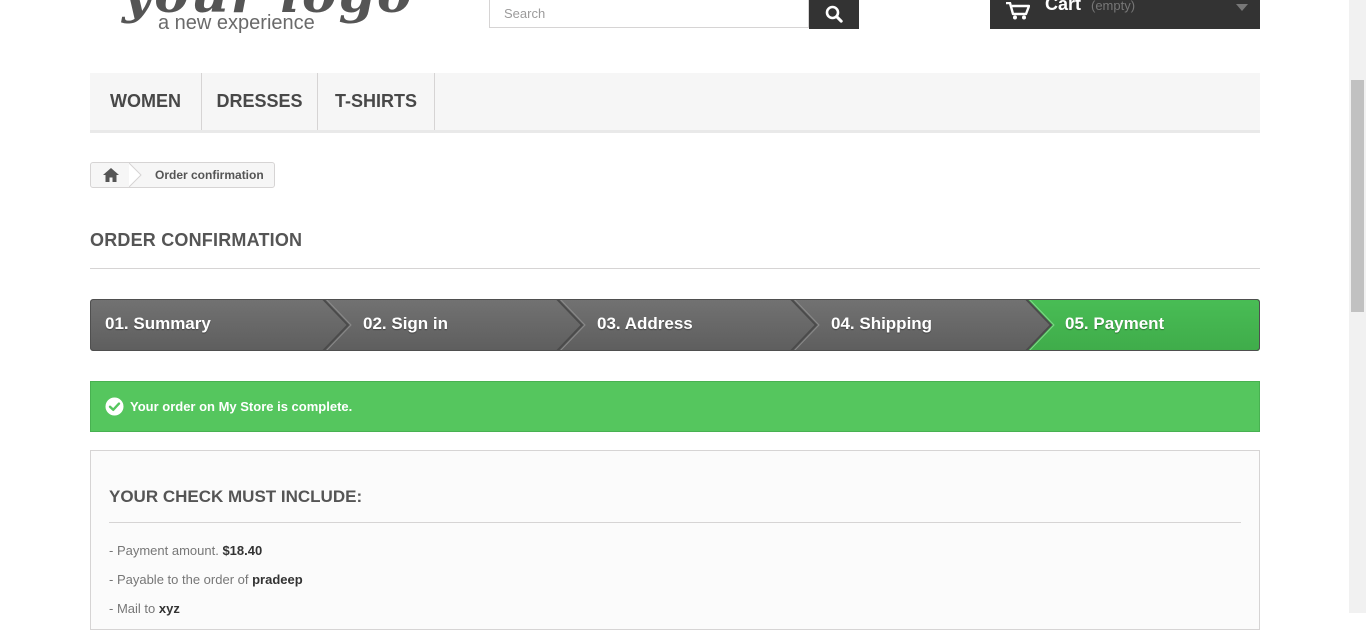  I want to click on payment-amount-line: - Payment amount. $18.40, so click(185, 550).